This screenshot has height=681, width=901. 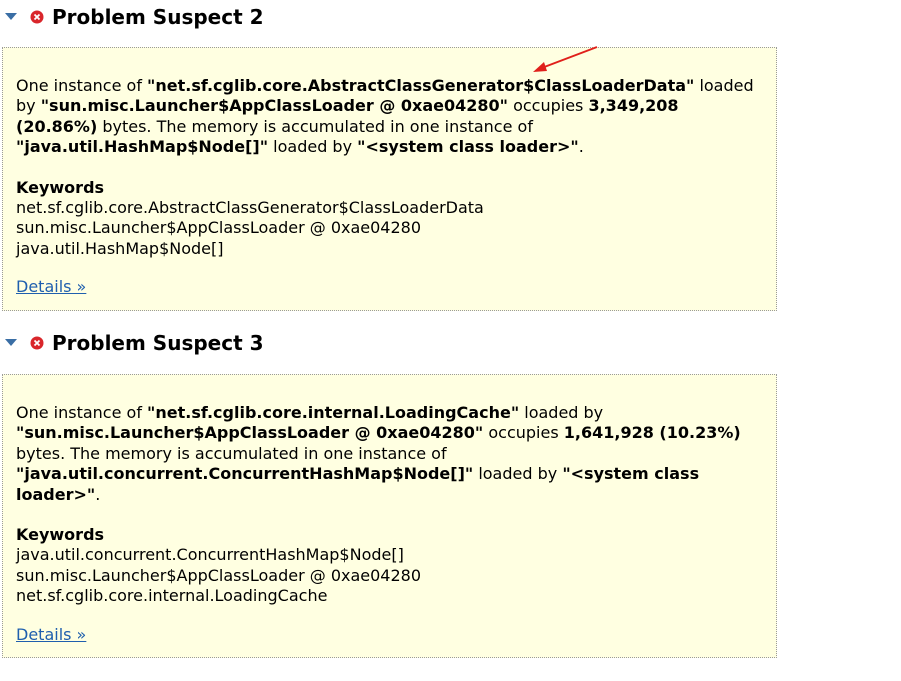 I want to click on accumulation-loader: "<system class loader>", so click(x=468, y=147).